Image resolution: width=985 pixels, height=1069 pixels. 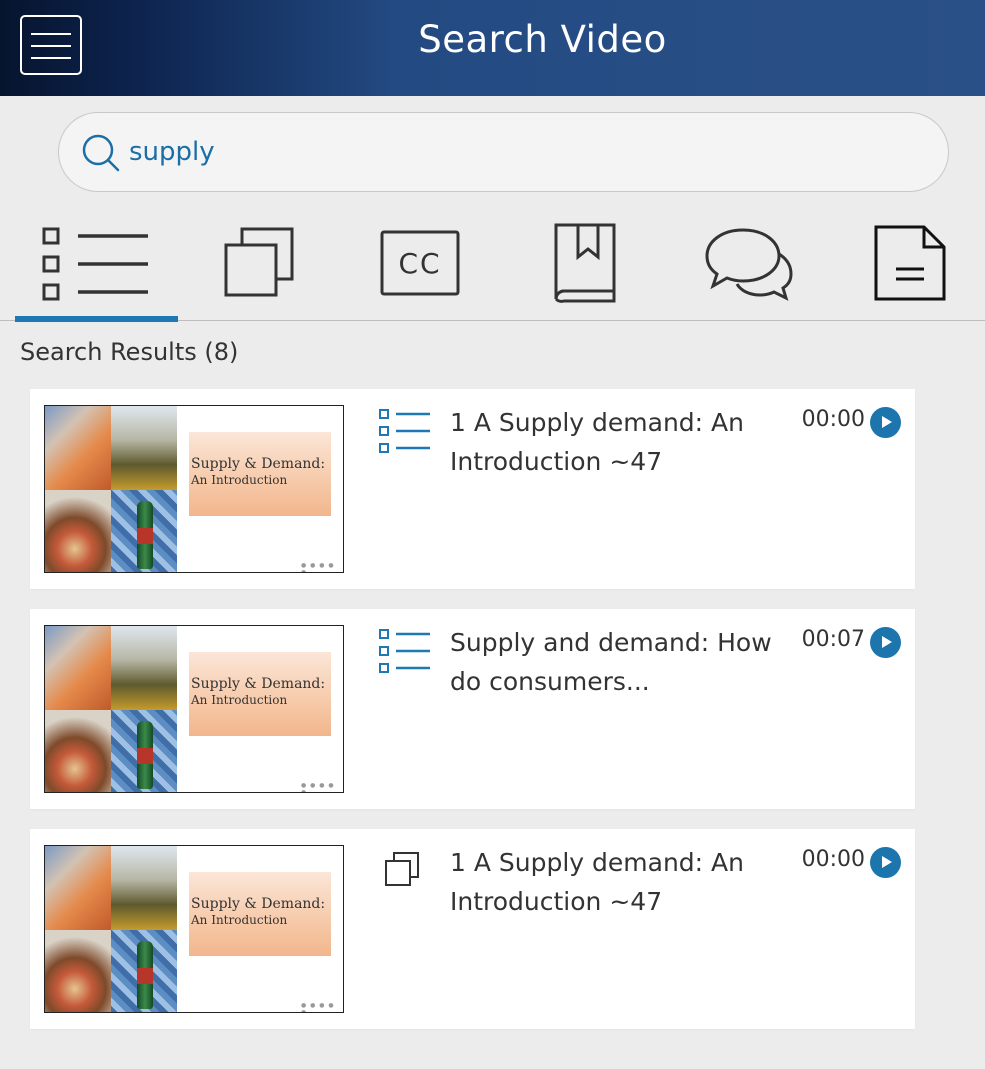 What do you see at coordinates (492, 263) in the screenshot?
I see `result-type-tabs: CC` at bounding box center [492, 263].